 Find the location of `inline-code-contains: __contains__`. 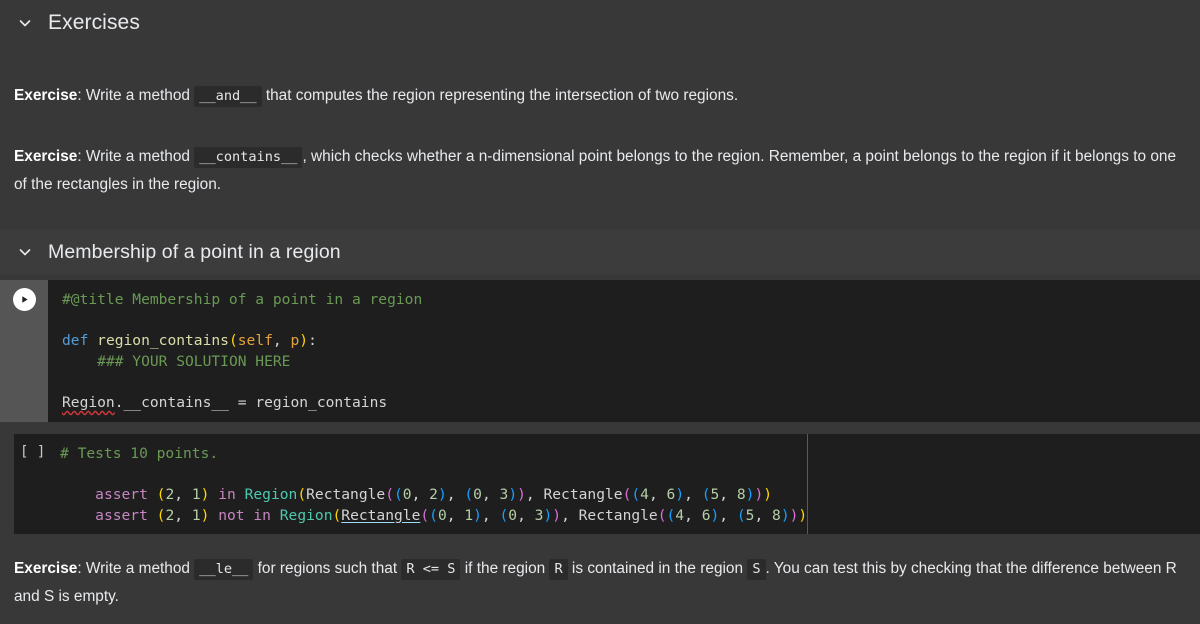

inline-code-contains: __contains__ is located at coordinates (248, 157).